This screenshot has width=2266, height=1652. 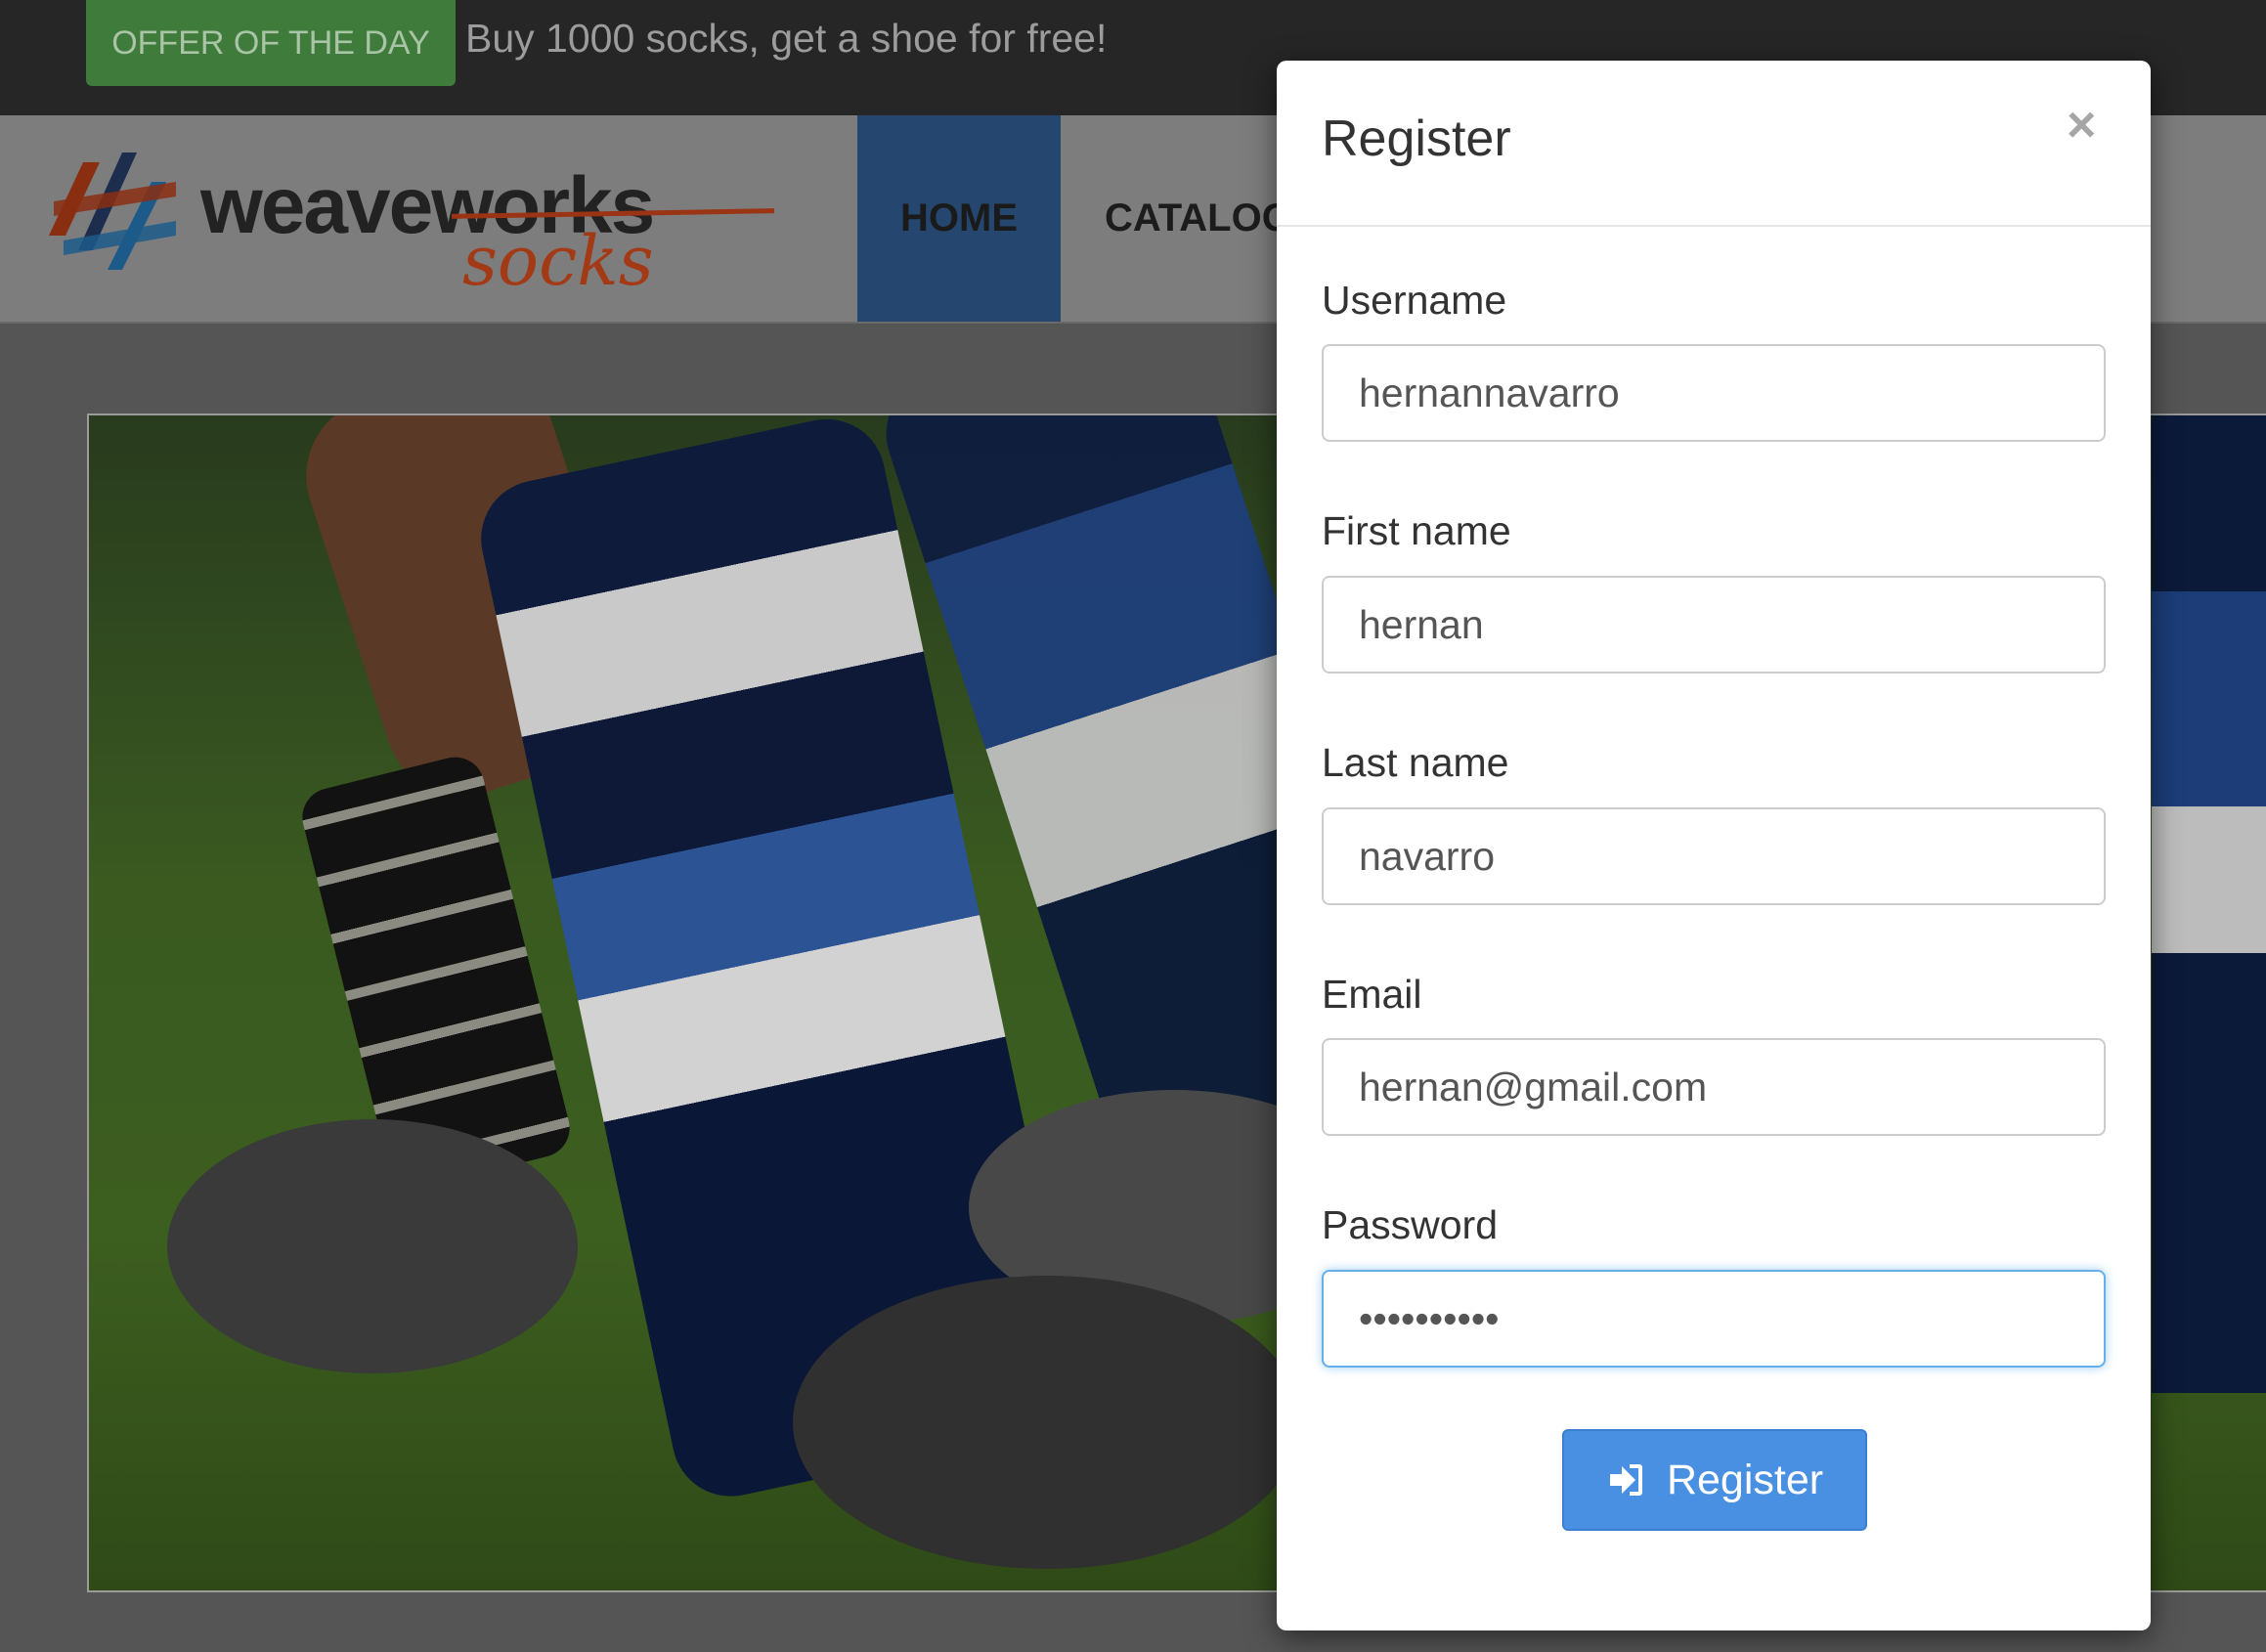 What do you see at coordinates (1410, 1224) in the screenshot?
I see `password-label: Password` at bounding box center [1410, 1224].